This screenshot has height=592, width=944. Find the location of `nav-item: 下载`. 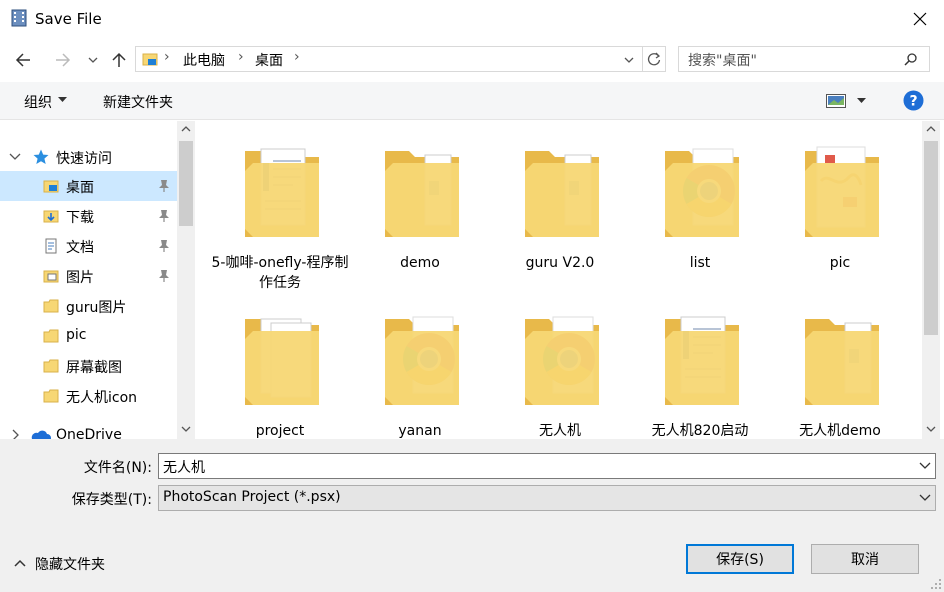

nav-item: 下载 is located at coordinates (88, 216).